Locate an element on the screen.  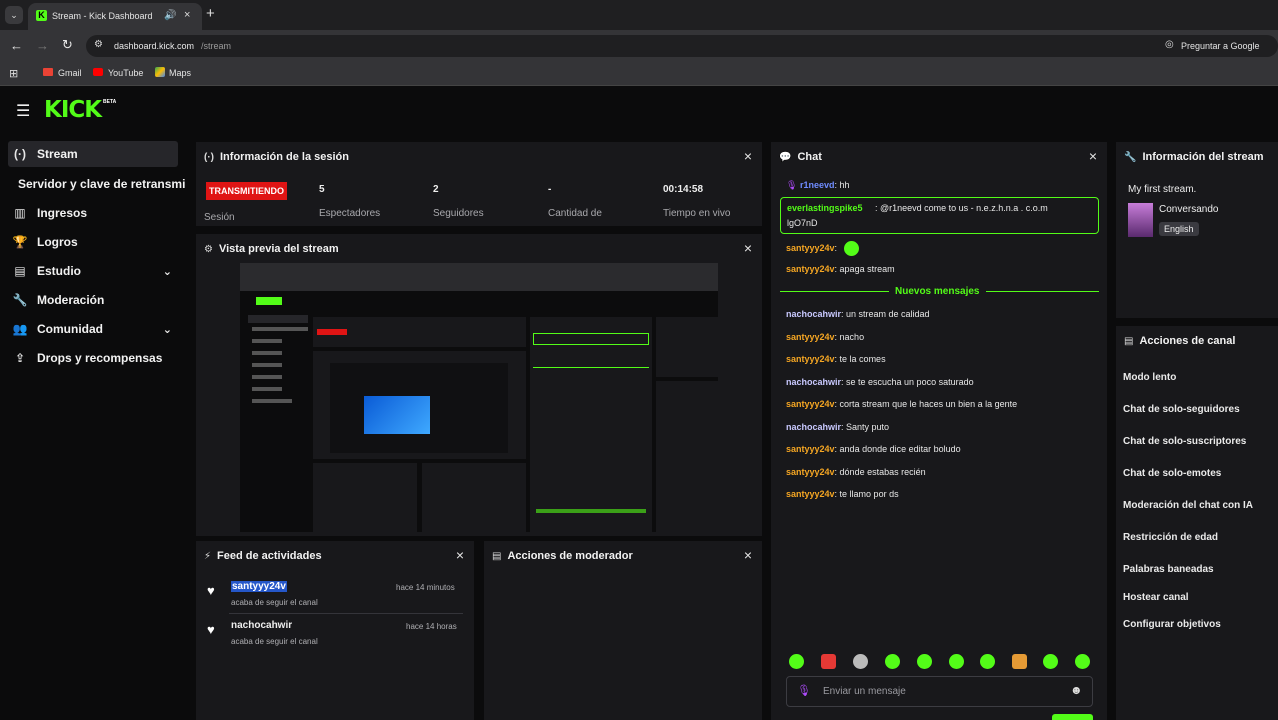
action-age-restriction: Restricción de edad is located at coordinates (1170, 537).